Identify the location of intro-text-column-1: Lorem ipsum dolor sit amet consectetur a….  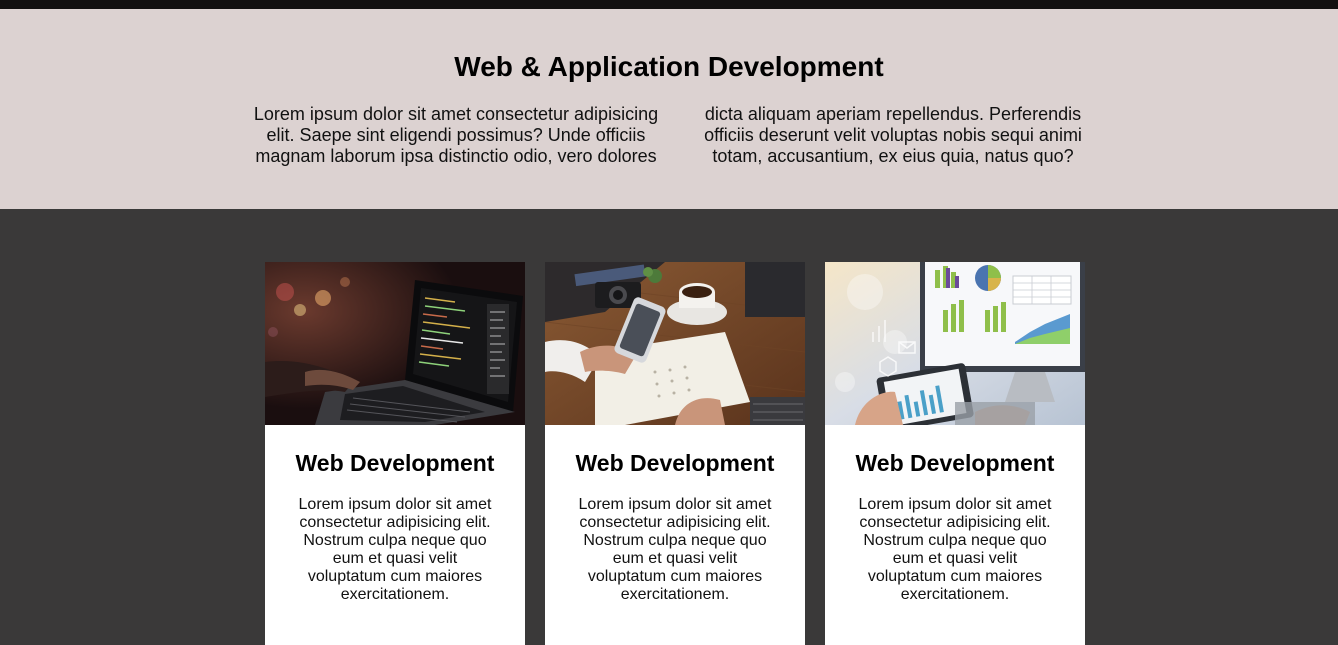
(456, 135).